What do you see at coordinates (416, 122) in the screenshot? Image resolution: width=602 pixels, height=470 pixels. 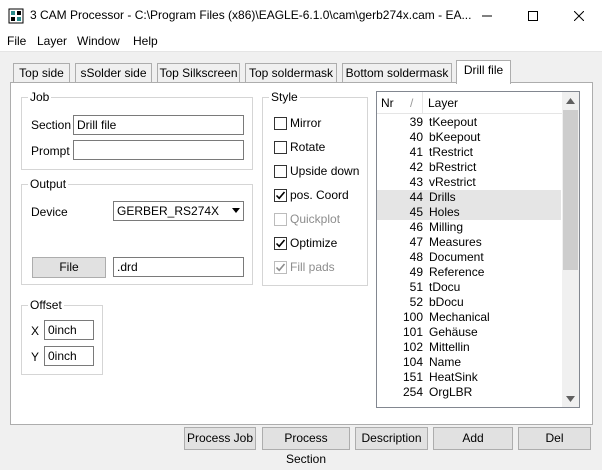 I see `layer-nr: 39` at bounding box center [416, 122].